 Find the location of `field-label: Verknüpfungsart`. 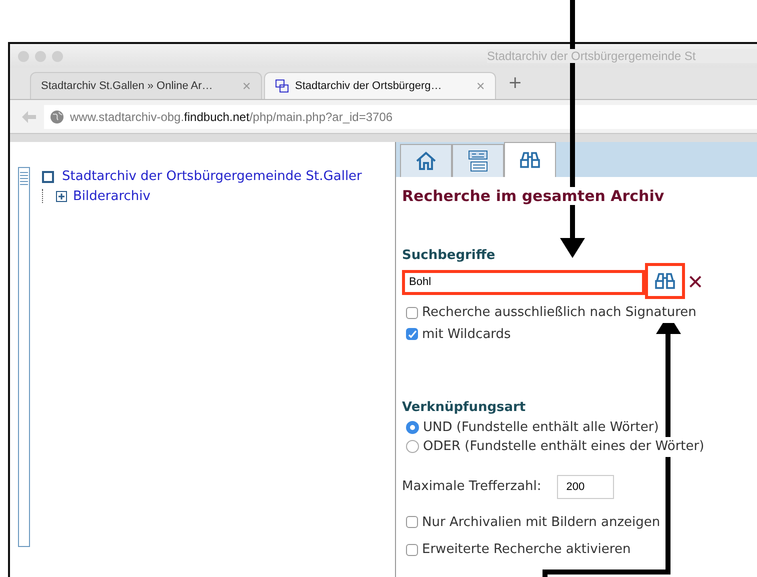

field-label: Verknüpfungsart is located at coordinates (464, 408).